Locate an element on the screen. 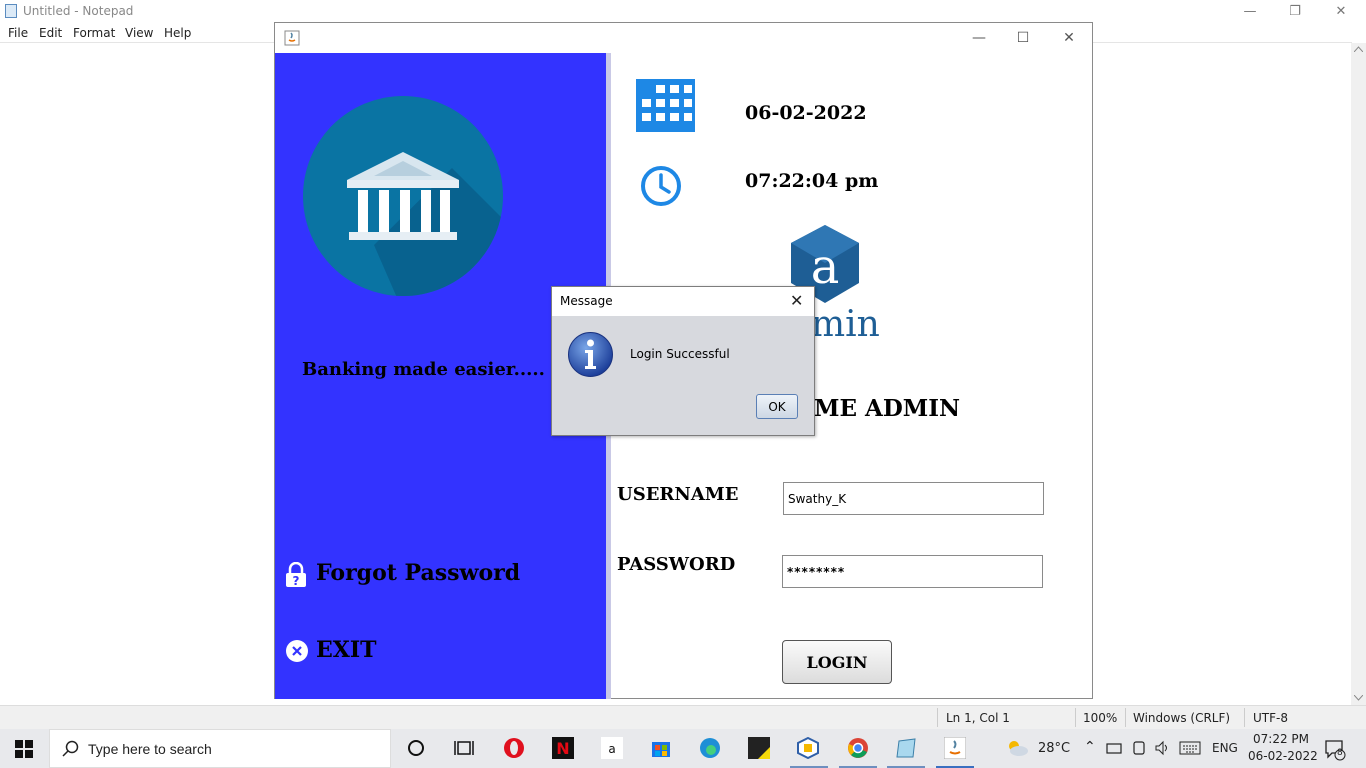 The height and width of the screenshot is (768, 1366). welcome-text: ME ADMIN is located at coordinates (887, 408).